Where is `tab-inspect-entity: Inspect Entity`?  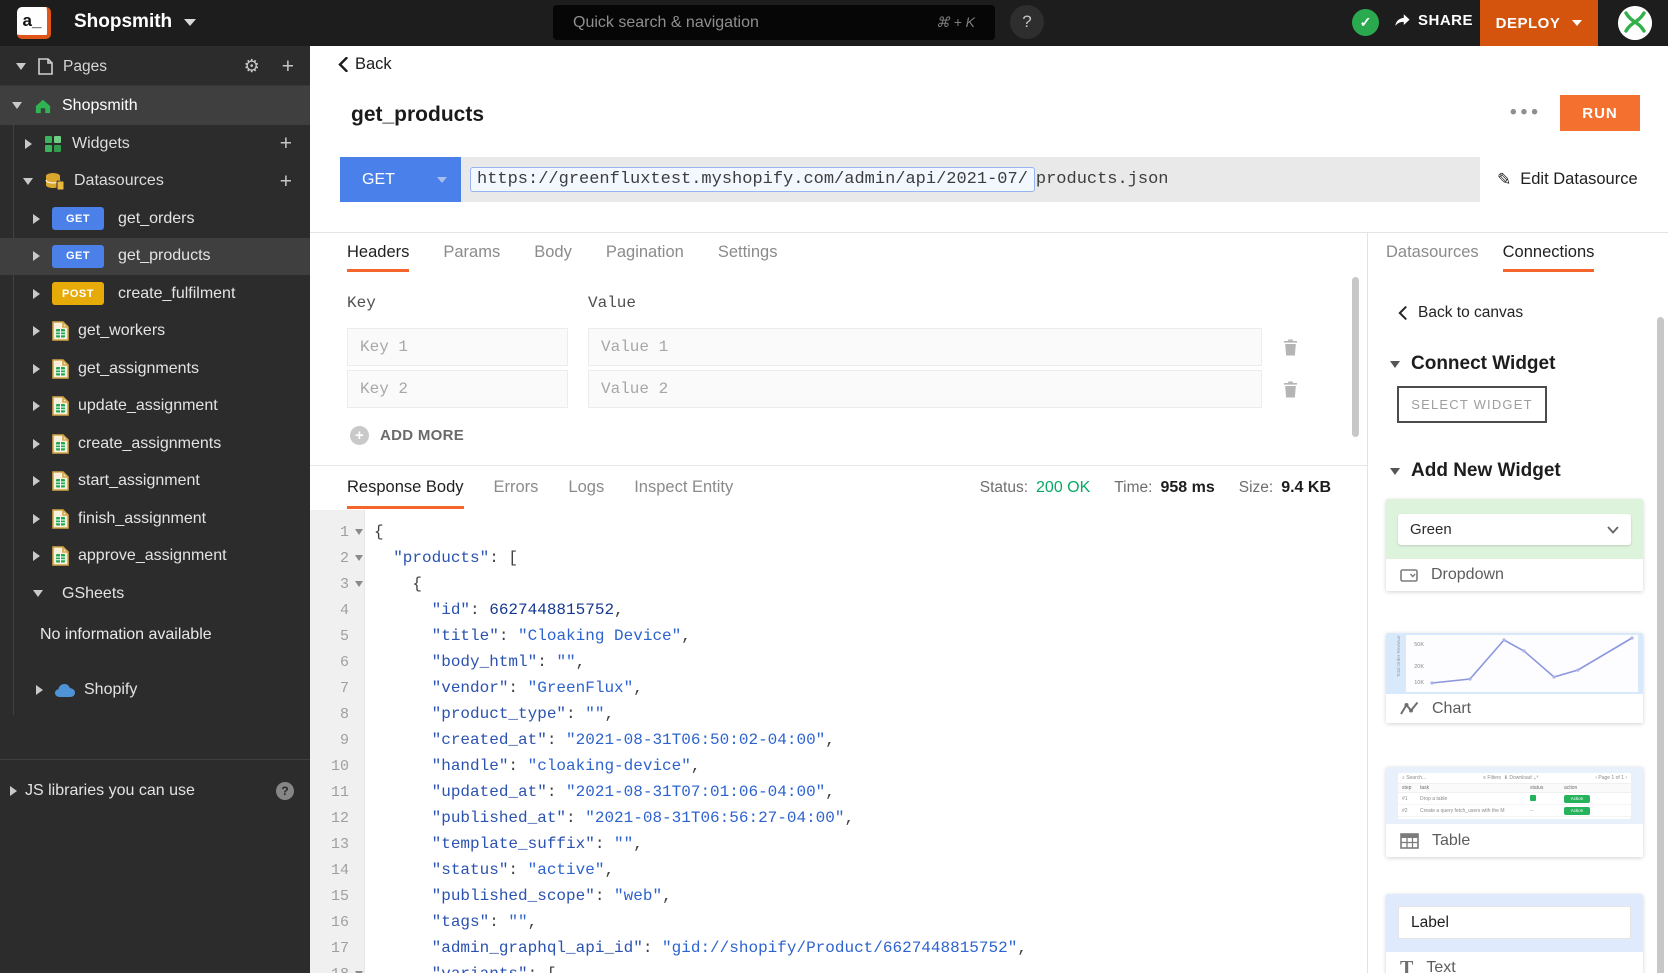 tab-inspect-entity: Inspect Entity is located at coordinates (683, 487).